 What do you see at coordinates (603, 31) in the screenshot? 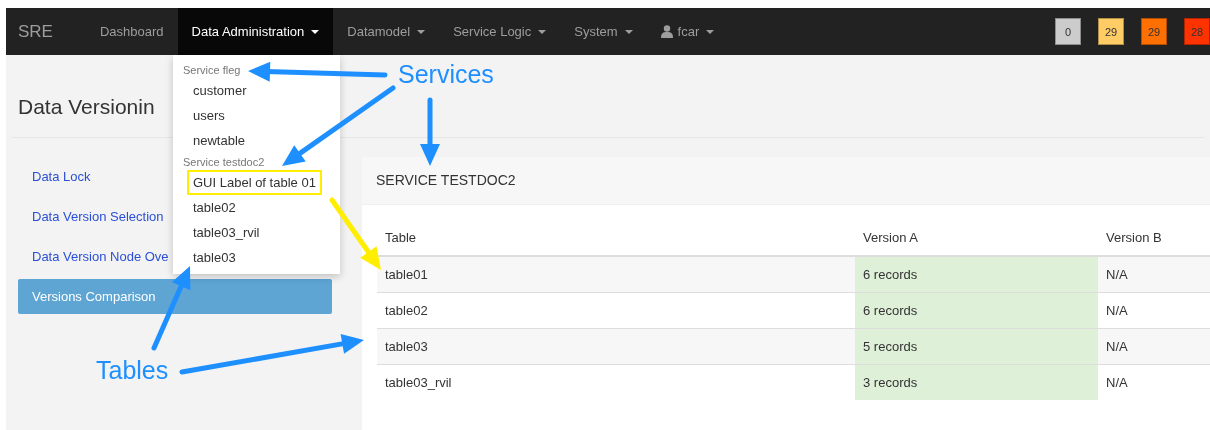
I see `nav-menu-item: System` at bounding box center [603, 31].